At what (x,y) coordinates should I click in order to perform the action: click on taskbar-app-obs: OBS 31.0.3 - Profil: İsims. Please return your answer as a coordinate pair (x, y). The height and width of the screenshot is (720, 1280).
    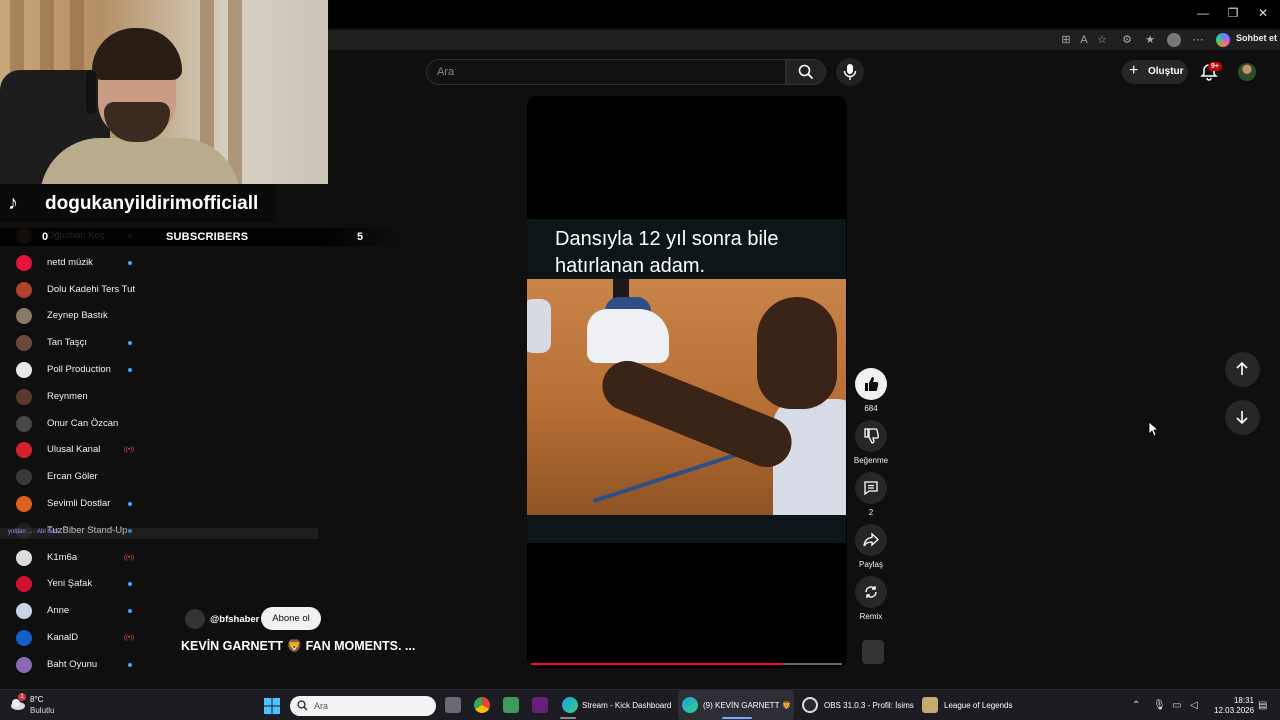
    Looking at the image, I should click on (869, 705).